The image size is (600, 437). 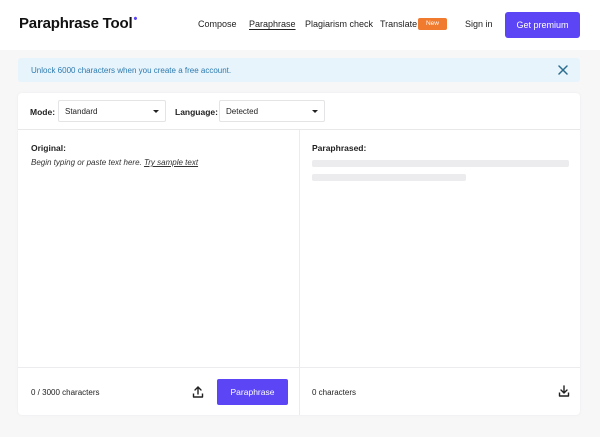 I want to click on logo-text: Paraphrase Tool, so click(x=76, y=23).